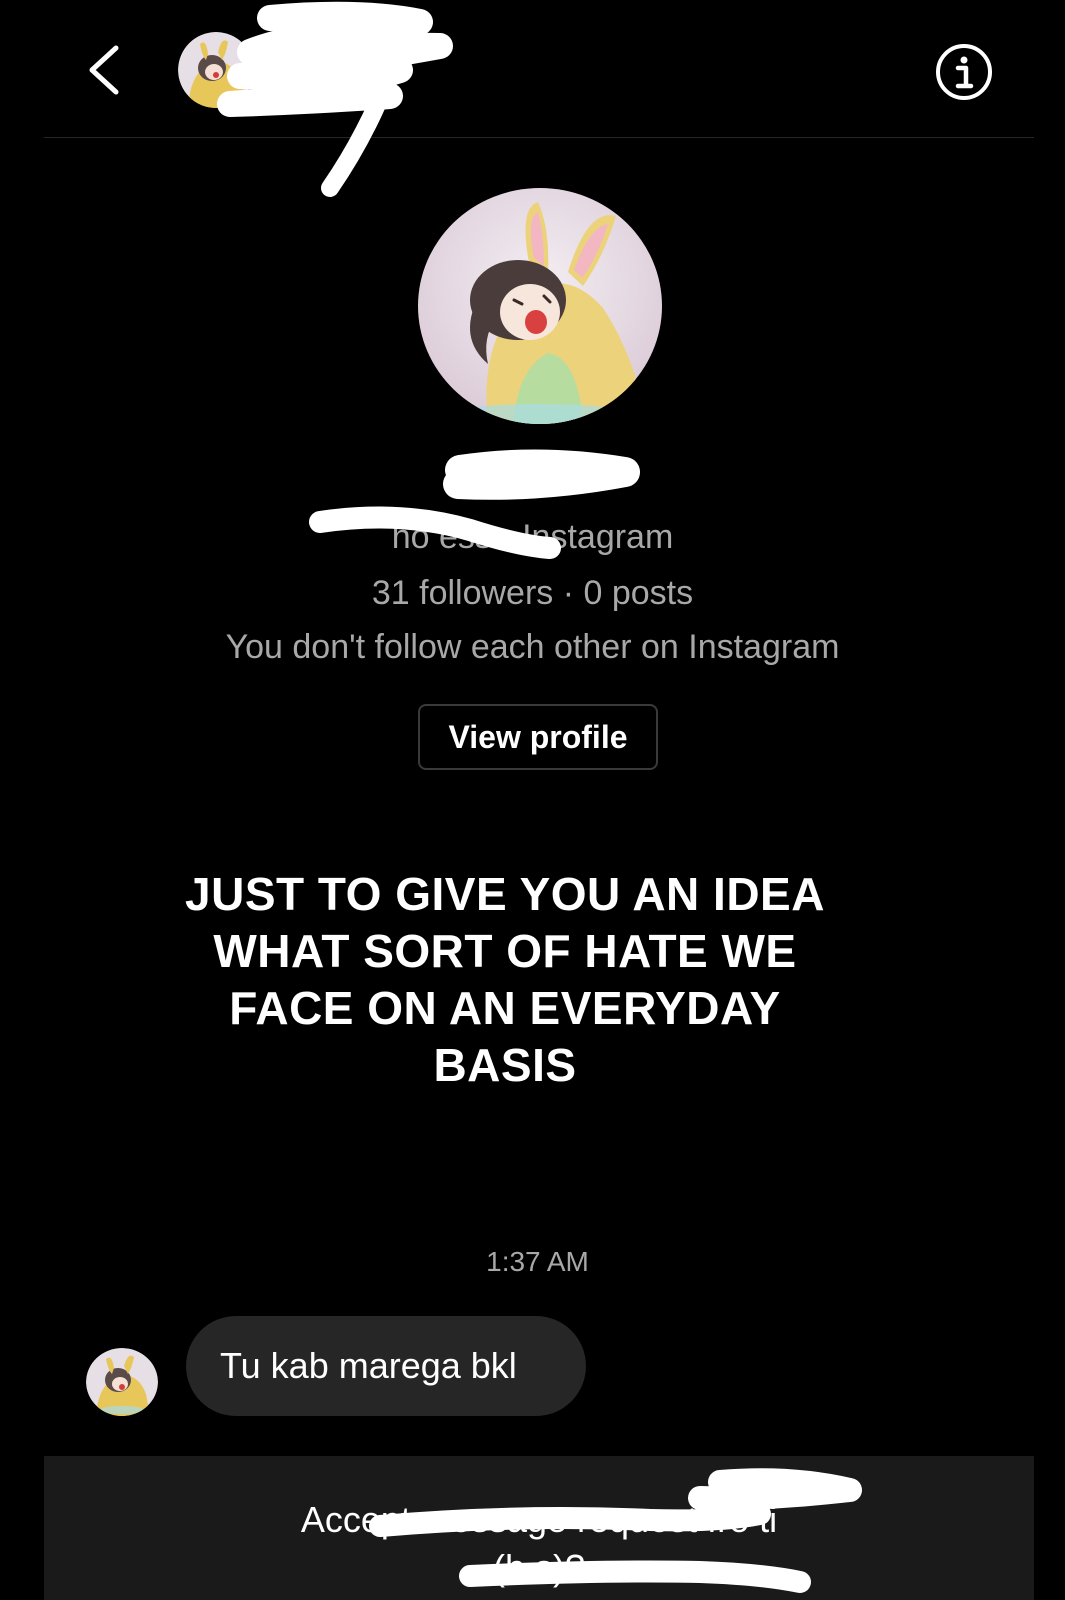 This screenshot has width=1065, height=1600. What do you see at coordinates (537, 1261) in the screenshot?
I see `message-timestamp: 1:37 AM` at bounding box center [537, 1261].